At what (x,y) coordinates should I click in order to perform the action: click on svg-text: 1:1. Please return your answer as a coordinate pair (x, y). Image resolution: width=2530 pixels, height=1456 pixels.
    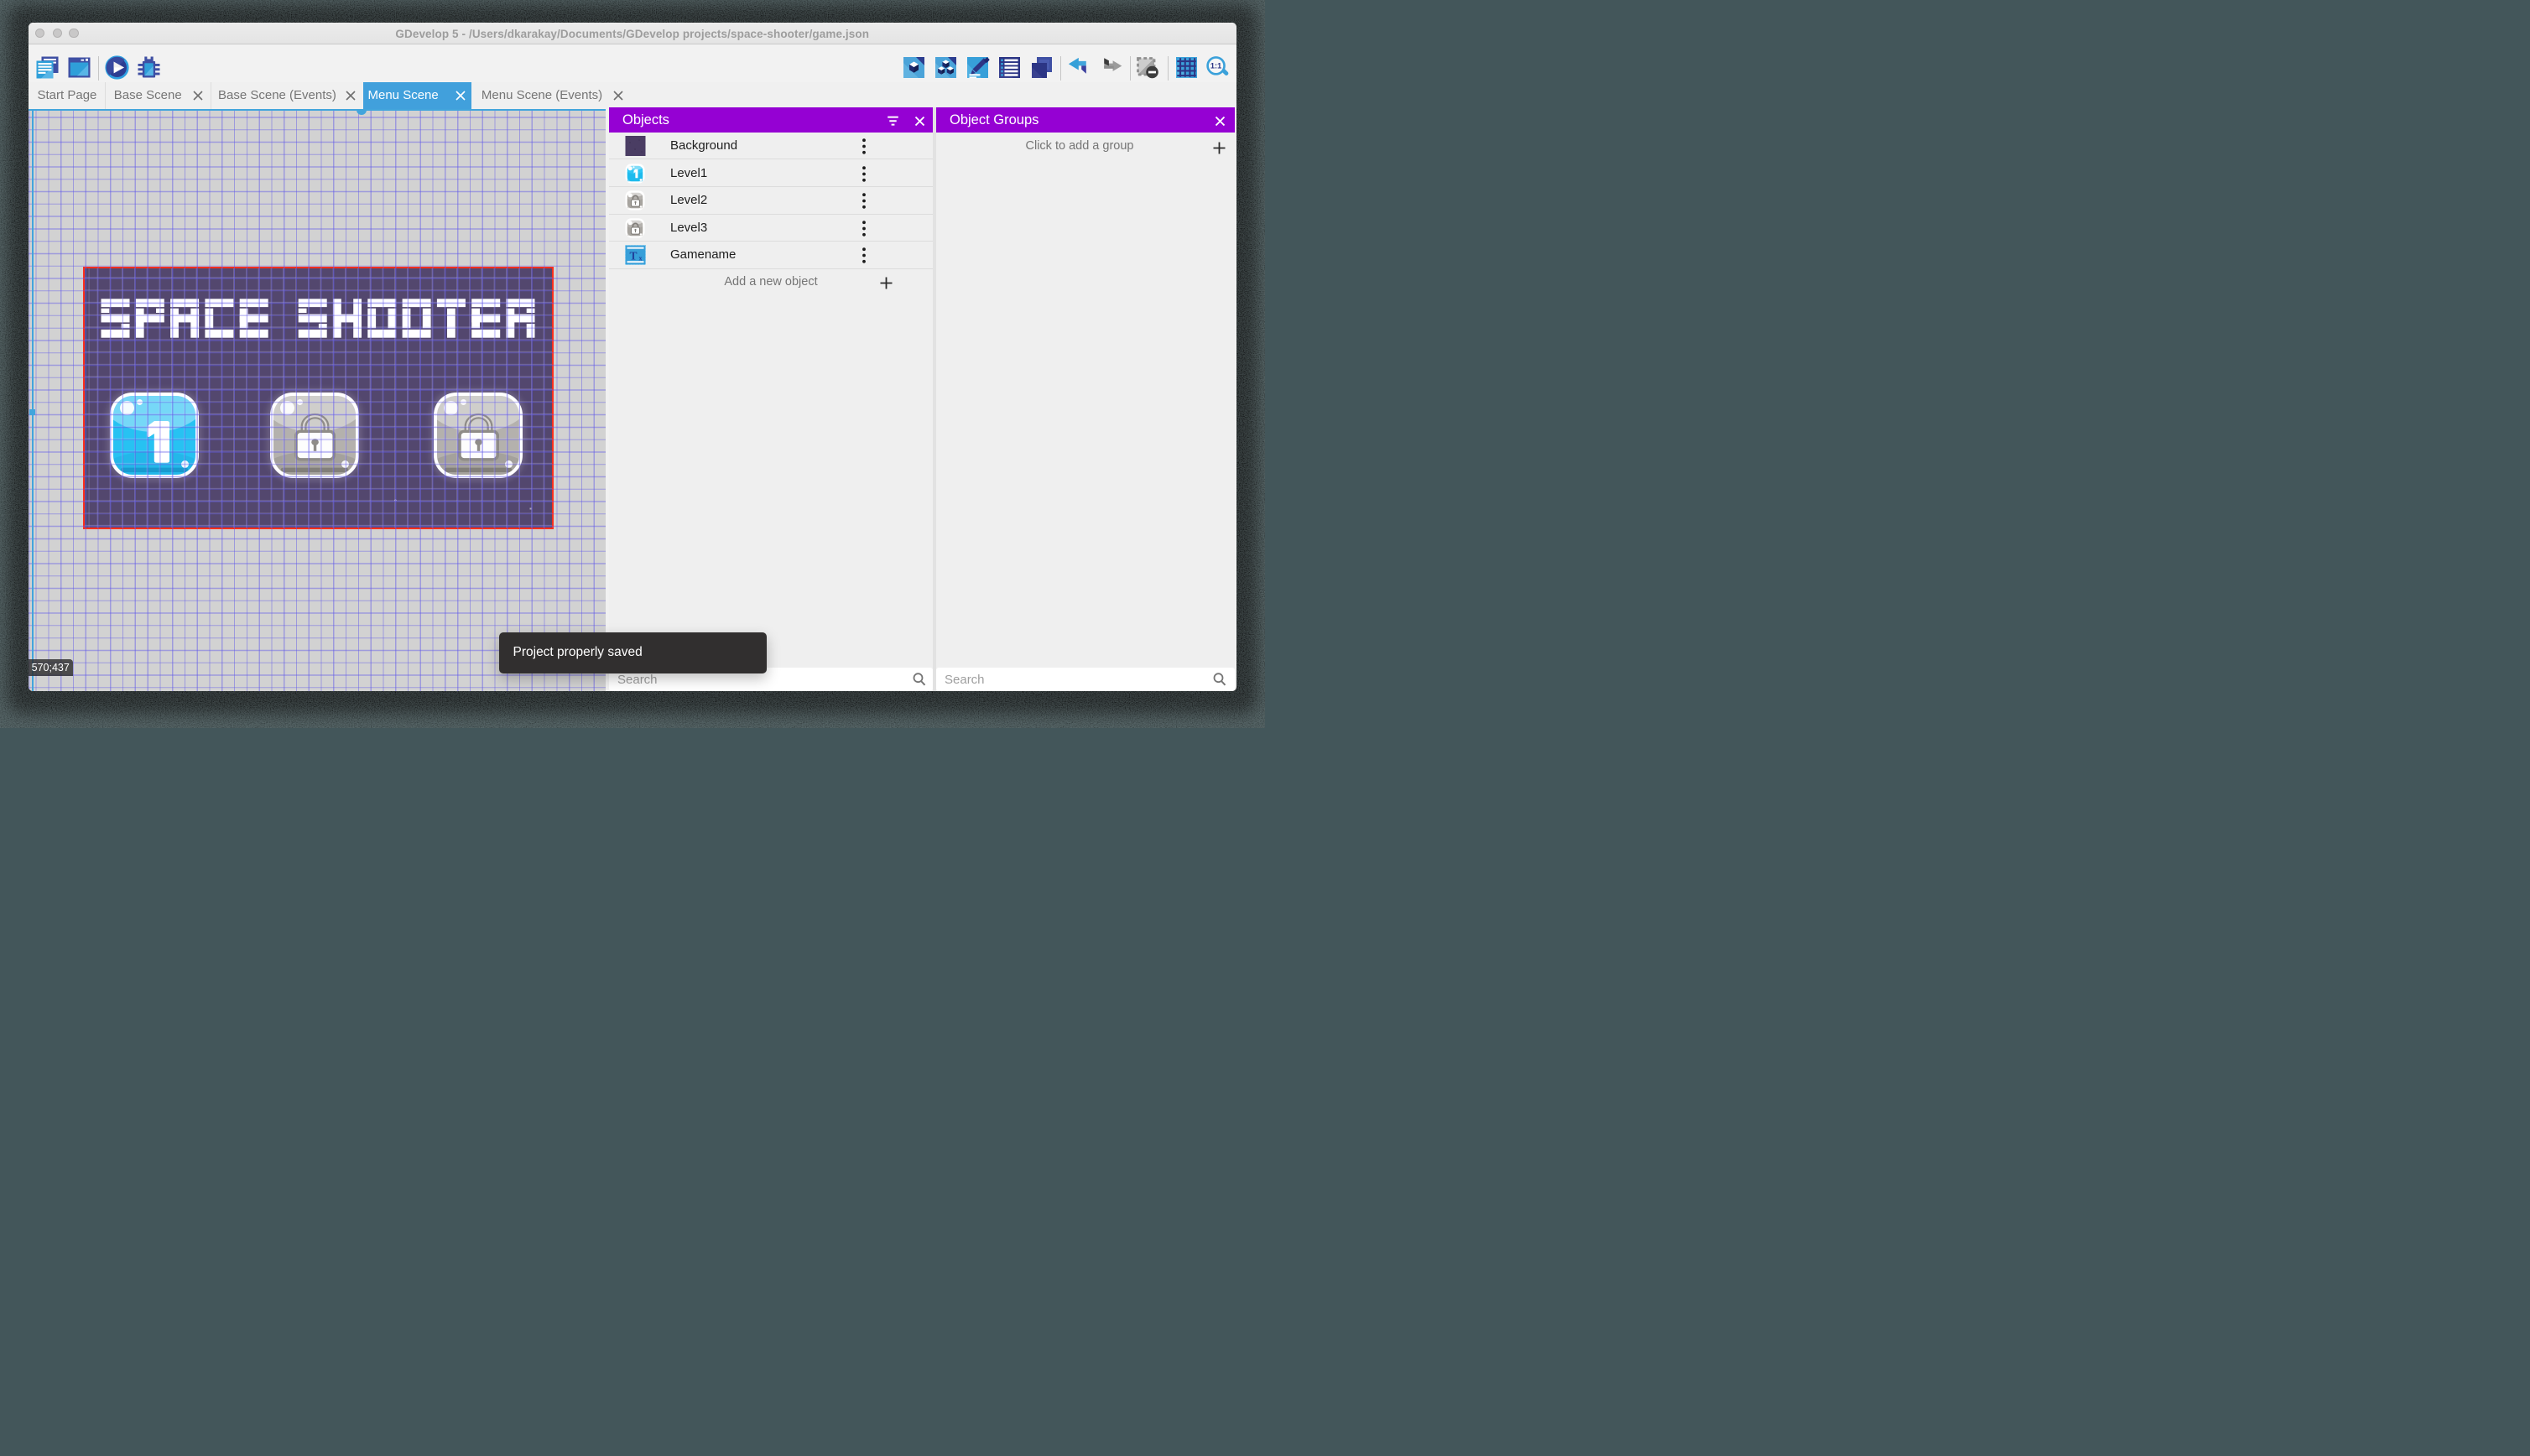
    Looking at the image, I should click on (1215, 66).